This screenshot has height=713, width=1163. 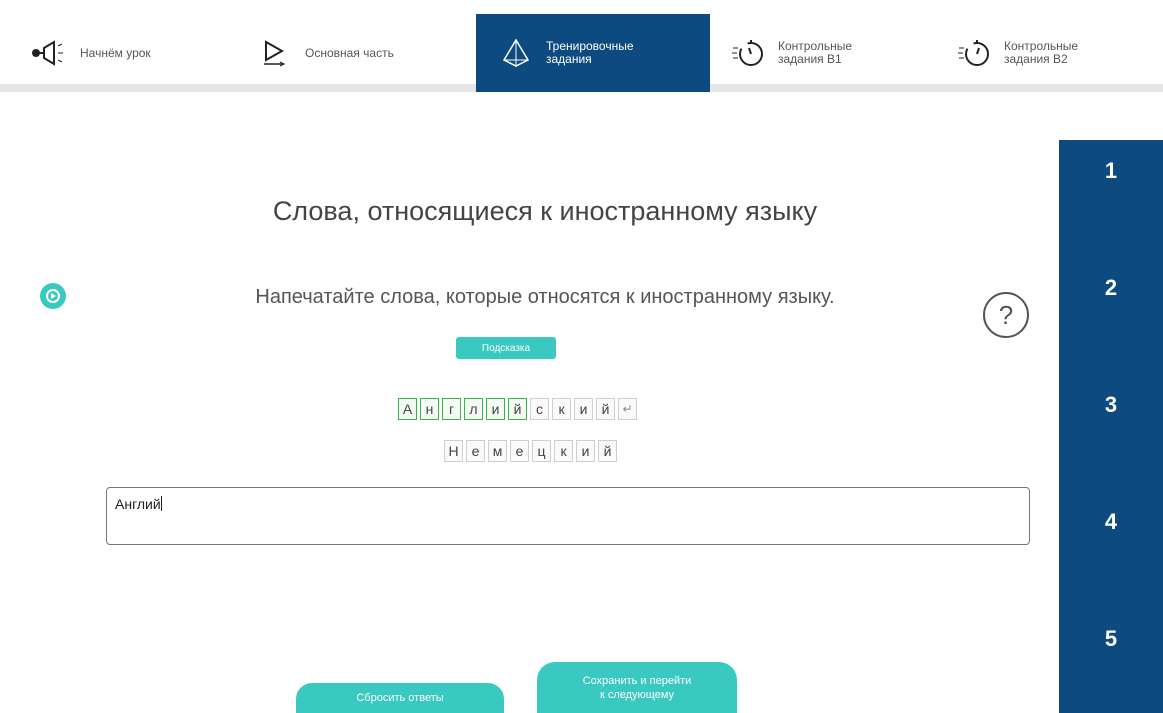 What do you see at coordinates (545, 211) in the screenshot?
I see `page-title: Слова, относящиеся к иностранному языку` at bounding box center [545, 211].